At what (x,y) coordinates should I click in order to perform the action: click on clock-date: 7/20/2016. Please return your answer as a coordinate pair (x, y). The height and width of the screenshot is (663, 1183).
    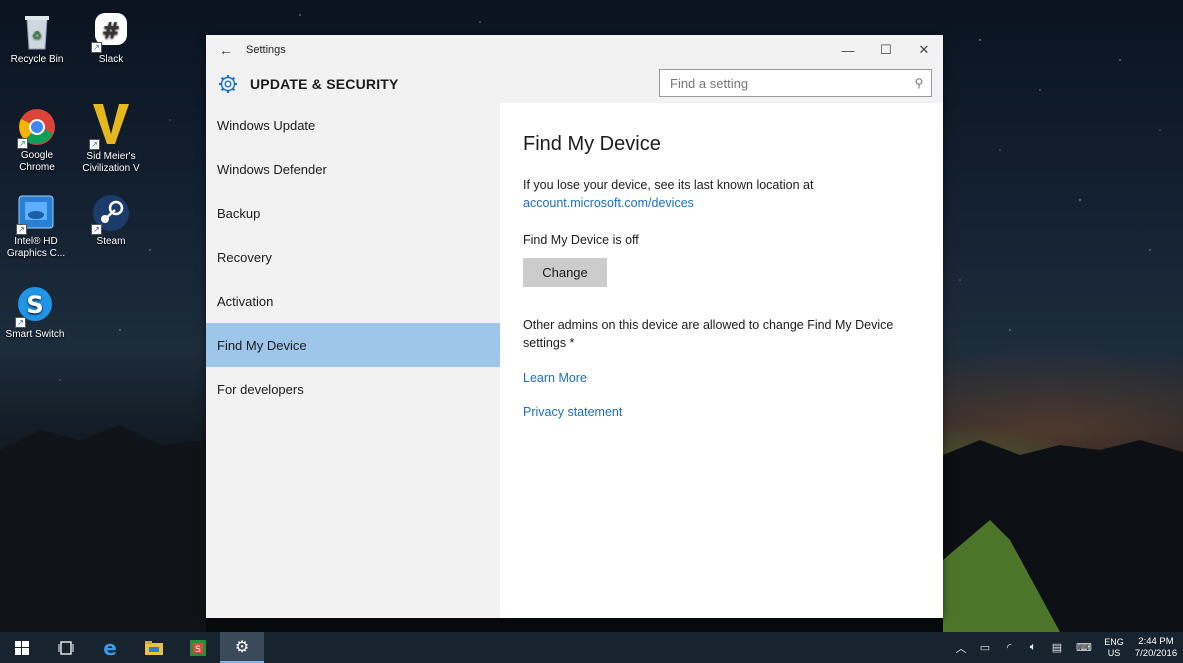
    Looking at the image, I should click on (1156, 653).